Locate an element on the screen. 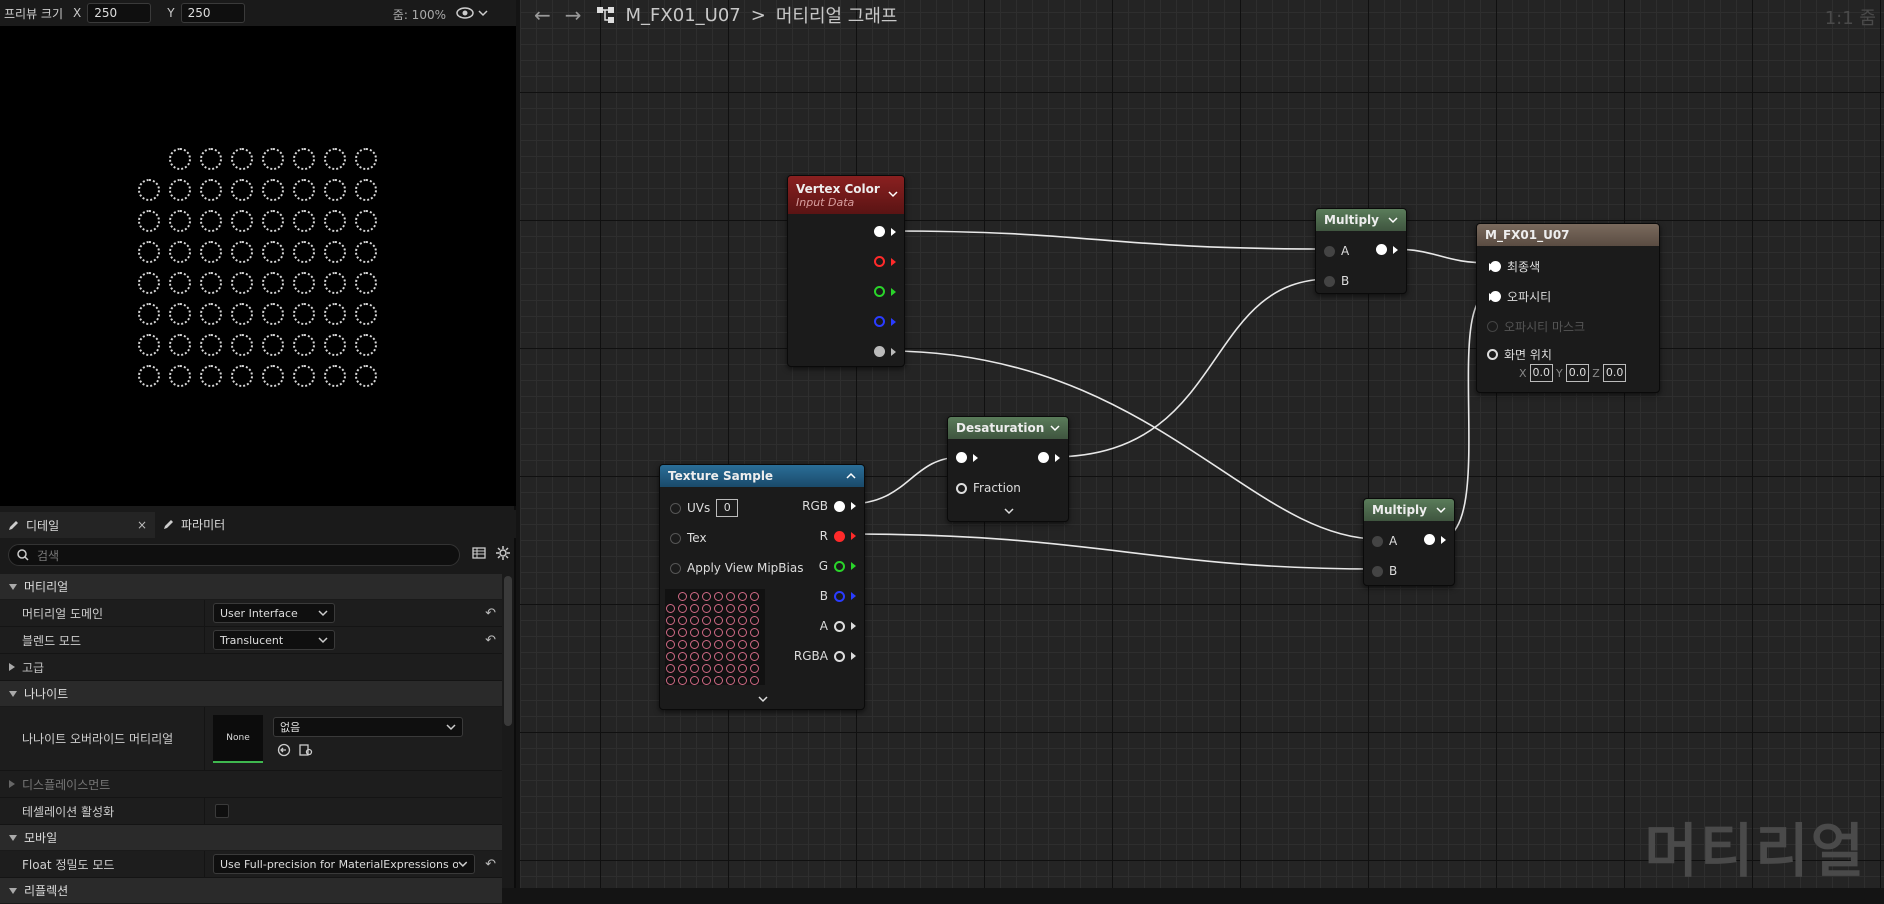  preview-zoom-label: 줌: 100% is located at coordinates (419, 14).